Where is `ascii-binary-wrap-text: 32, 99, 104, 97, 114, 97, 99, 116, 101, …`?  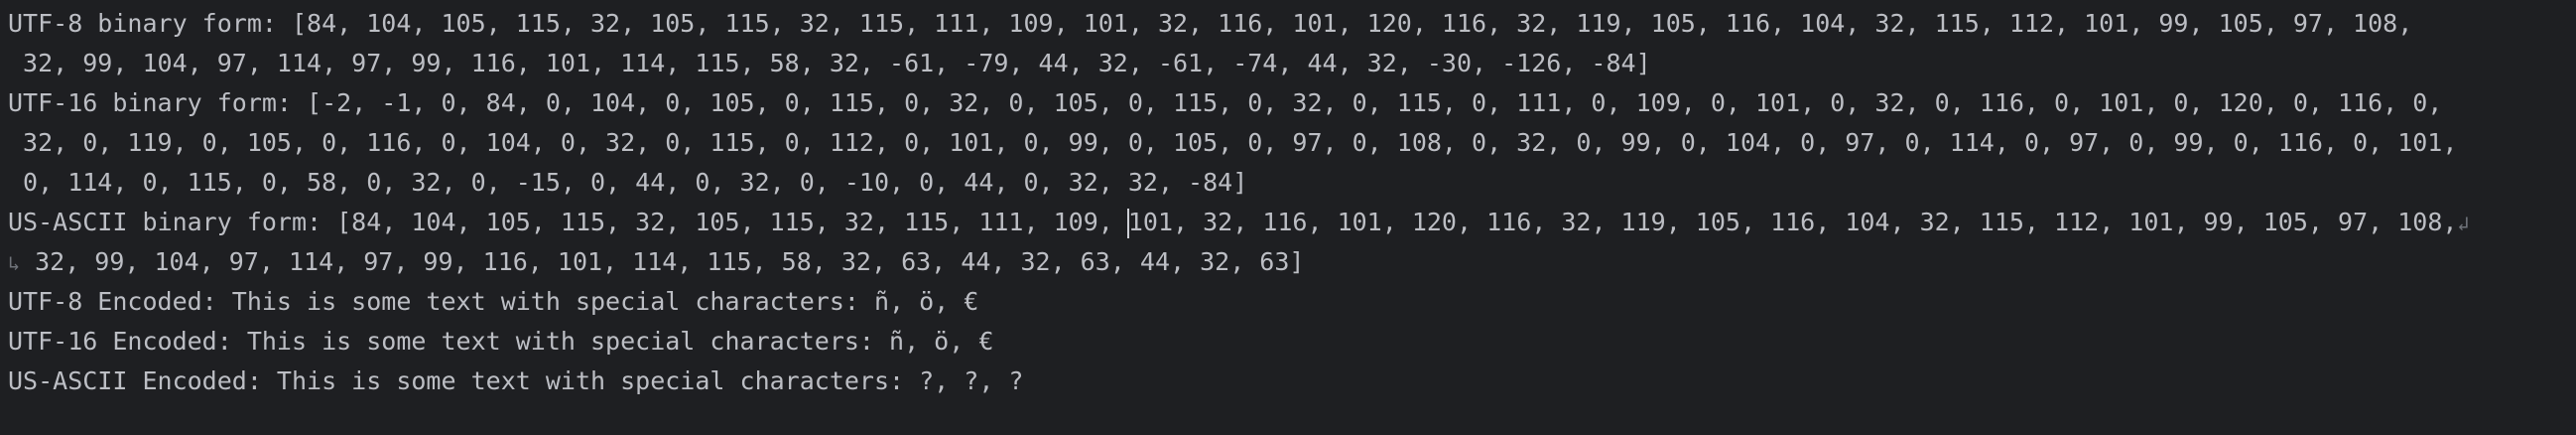
ascii-binary-wrap-text: 32, 99, 104, 97, 114, 97, 99, 116, 101, … is located at coordinates (663, 261).